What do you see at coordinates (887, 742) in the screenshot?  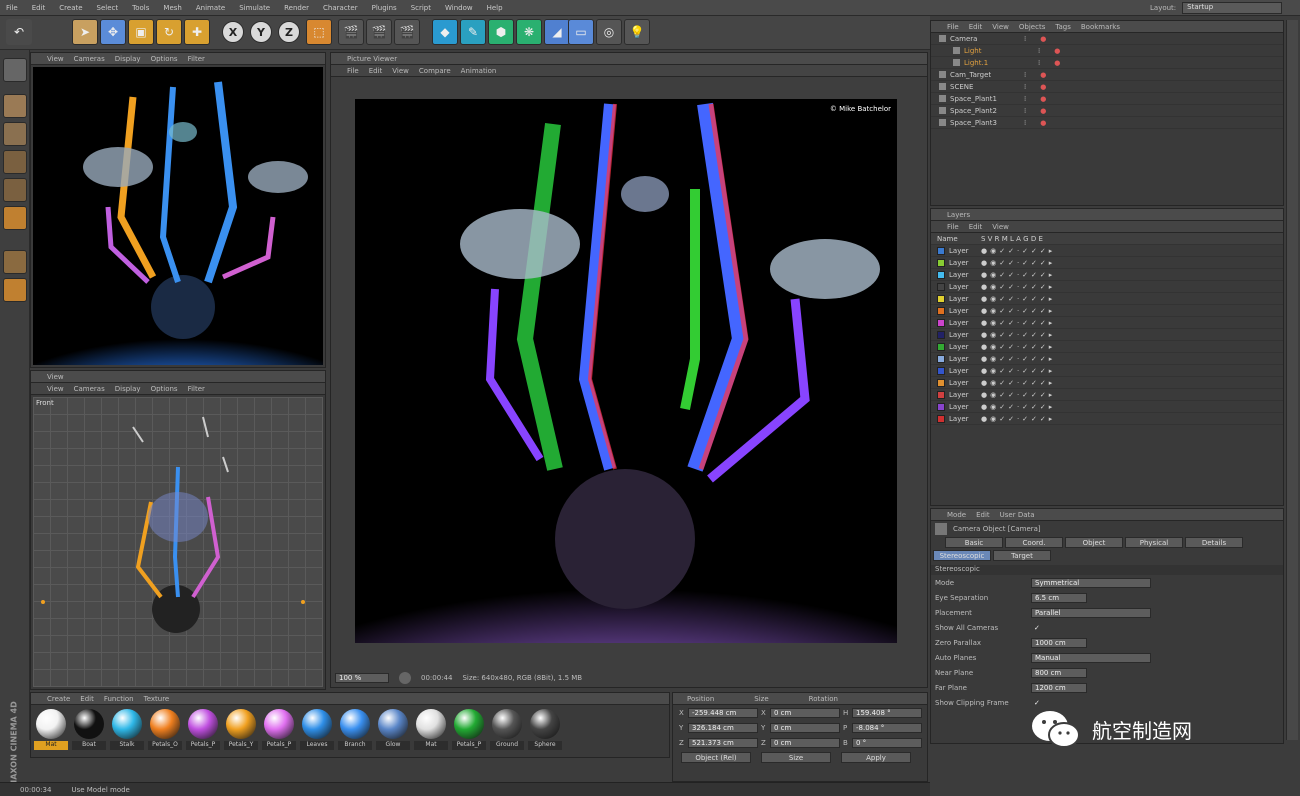 I see `rotation-field: 0 °` at bounding box center [887, 742].